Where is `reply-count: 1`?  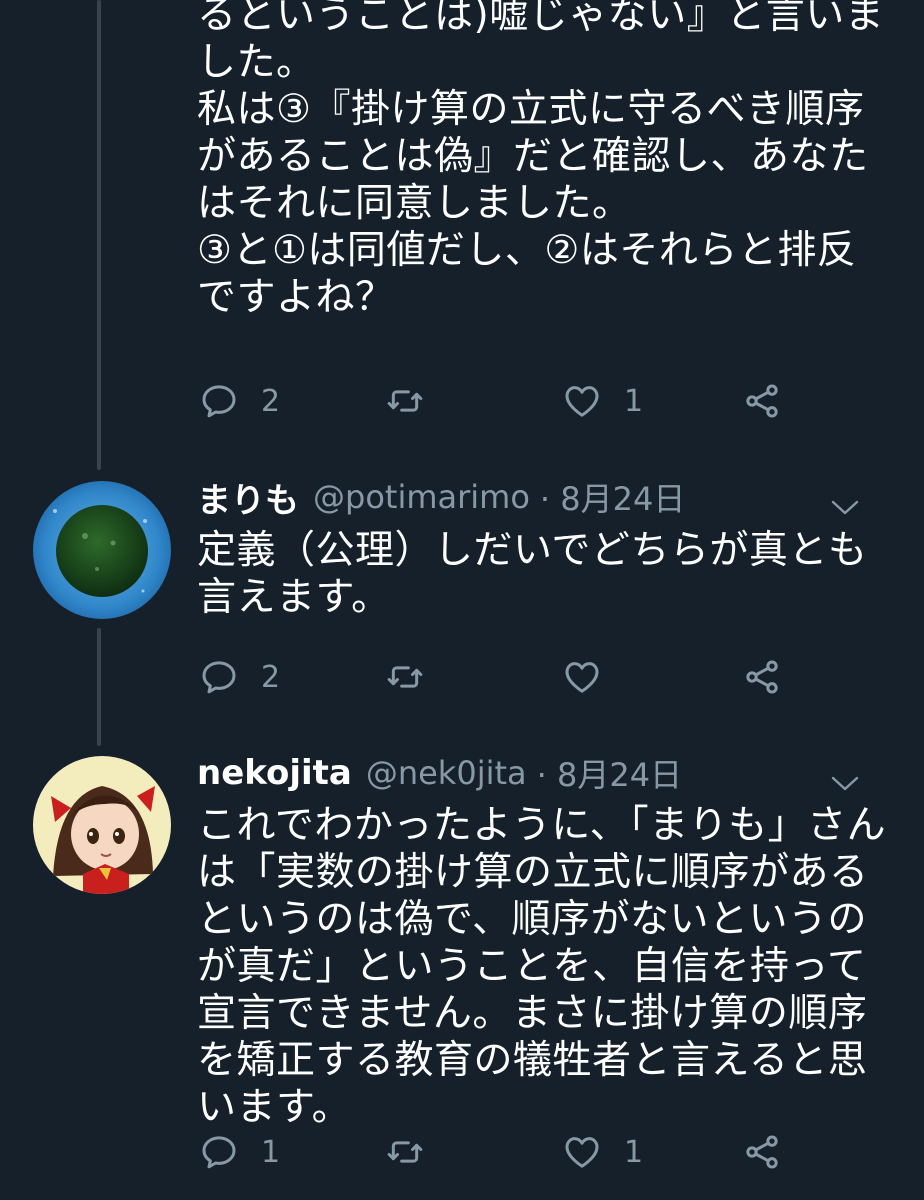
reply-count: 1 is located at coordinates (271, 1152).